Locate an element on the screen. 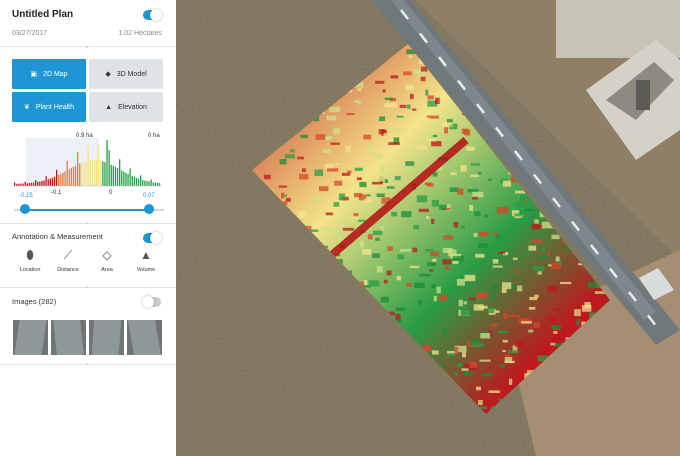  view-2d-map-label: 2D Map is located at coordinates (55, 74).